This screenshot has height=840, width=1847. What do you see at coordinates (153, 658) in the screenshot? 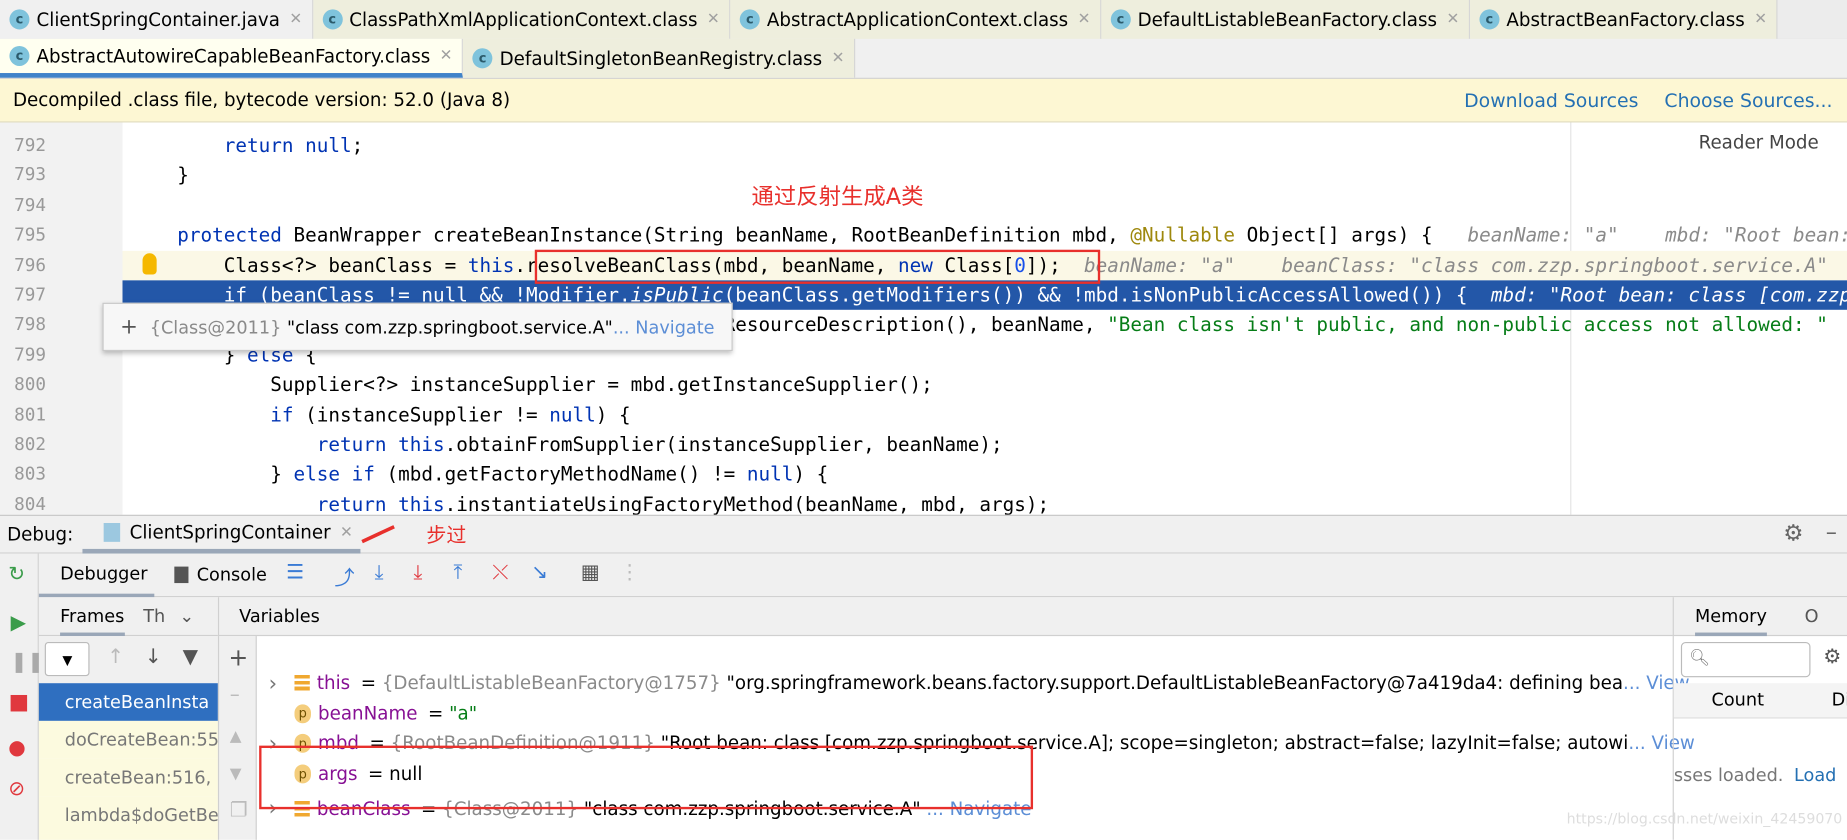
I see `arrow-down-icon: ↓` at bounding box center [153, 658].